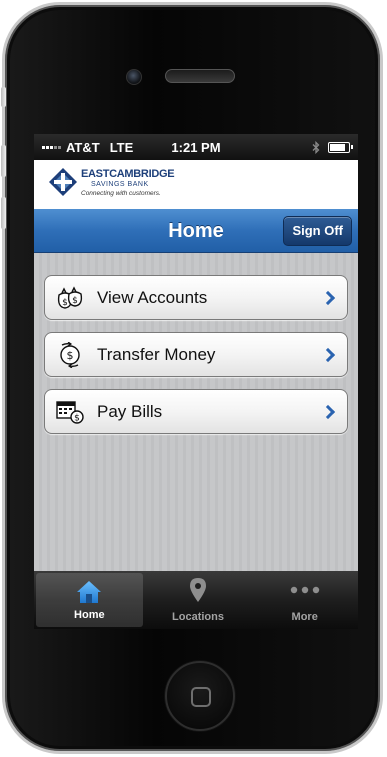 This screenshot has height=757, width=387. I want to click on sign-off-button: Sign Off, so click(317, 231).